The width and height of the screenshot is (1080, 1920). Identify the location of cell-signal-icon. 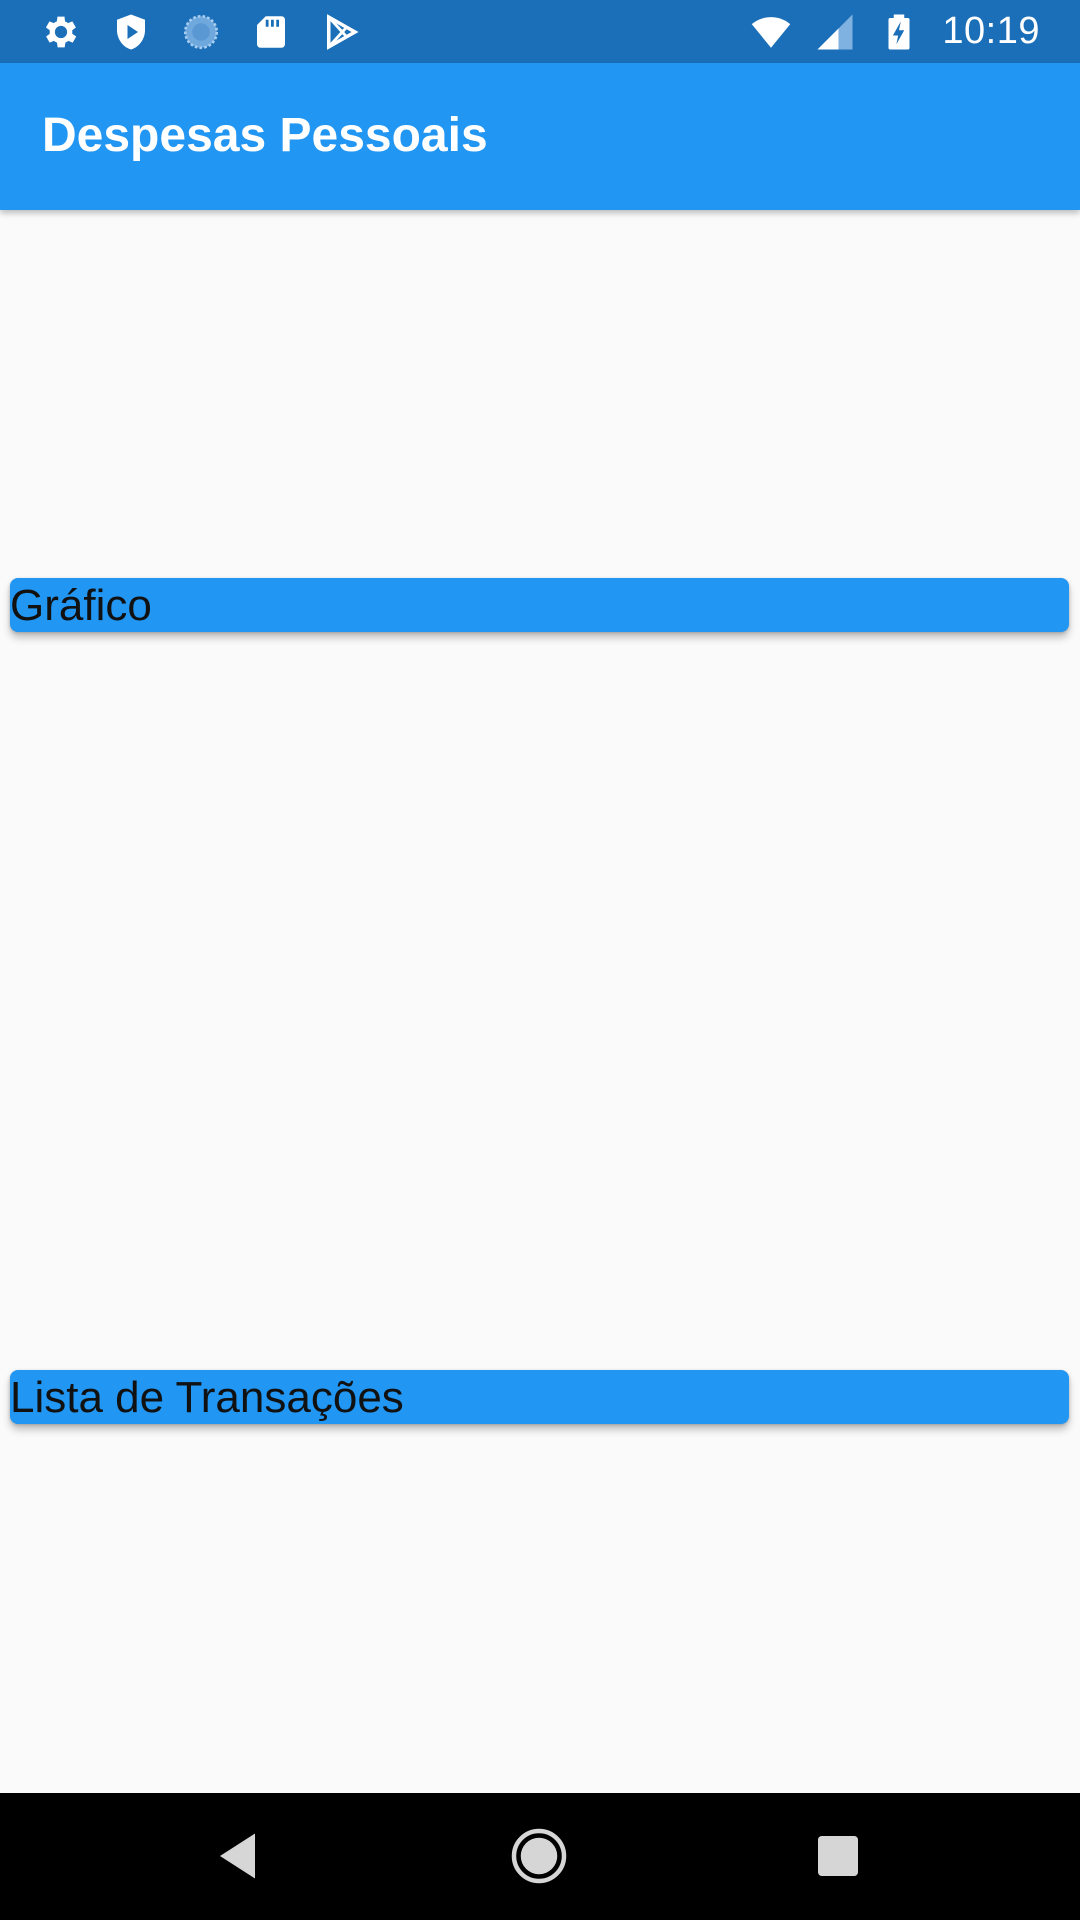
(835, 32).